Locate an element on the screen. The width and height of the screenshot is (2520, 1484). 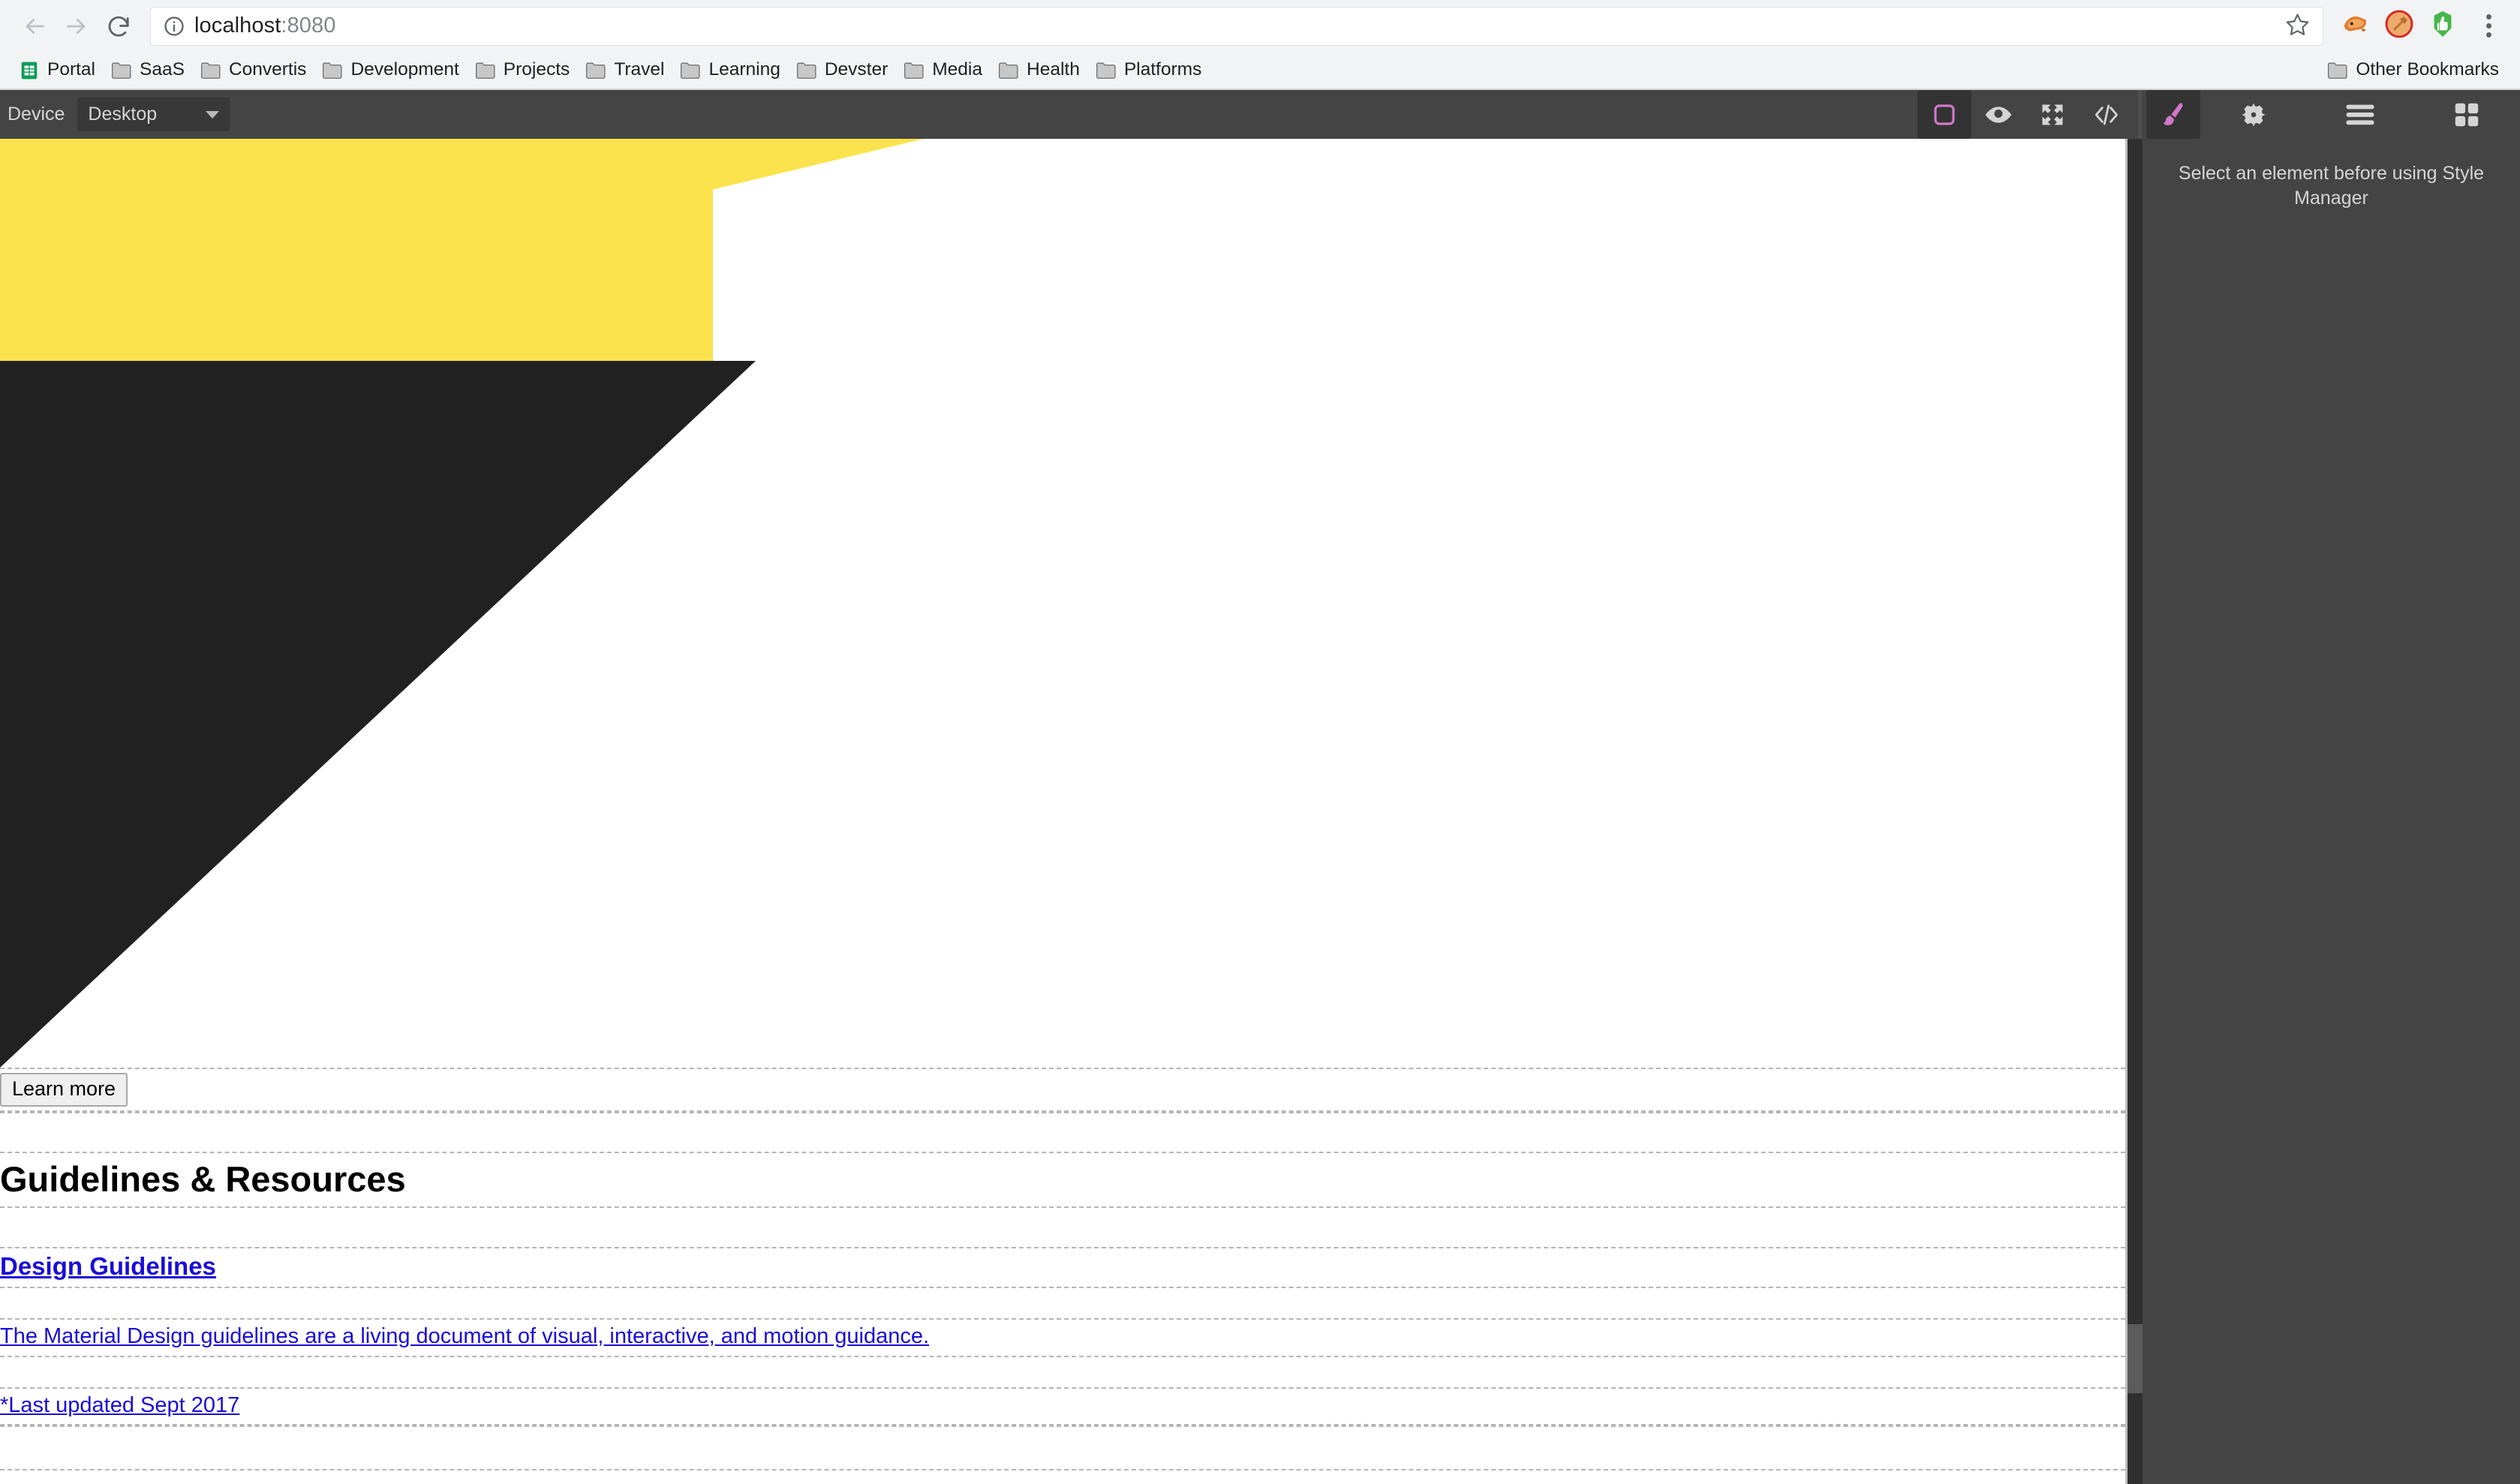
last-updated-link: *Last updated Sept 2017 is located at coordinates (1062, 1407).